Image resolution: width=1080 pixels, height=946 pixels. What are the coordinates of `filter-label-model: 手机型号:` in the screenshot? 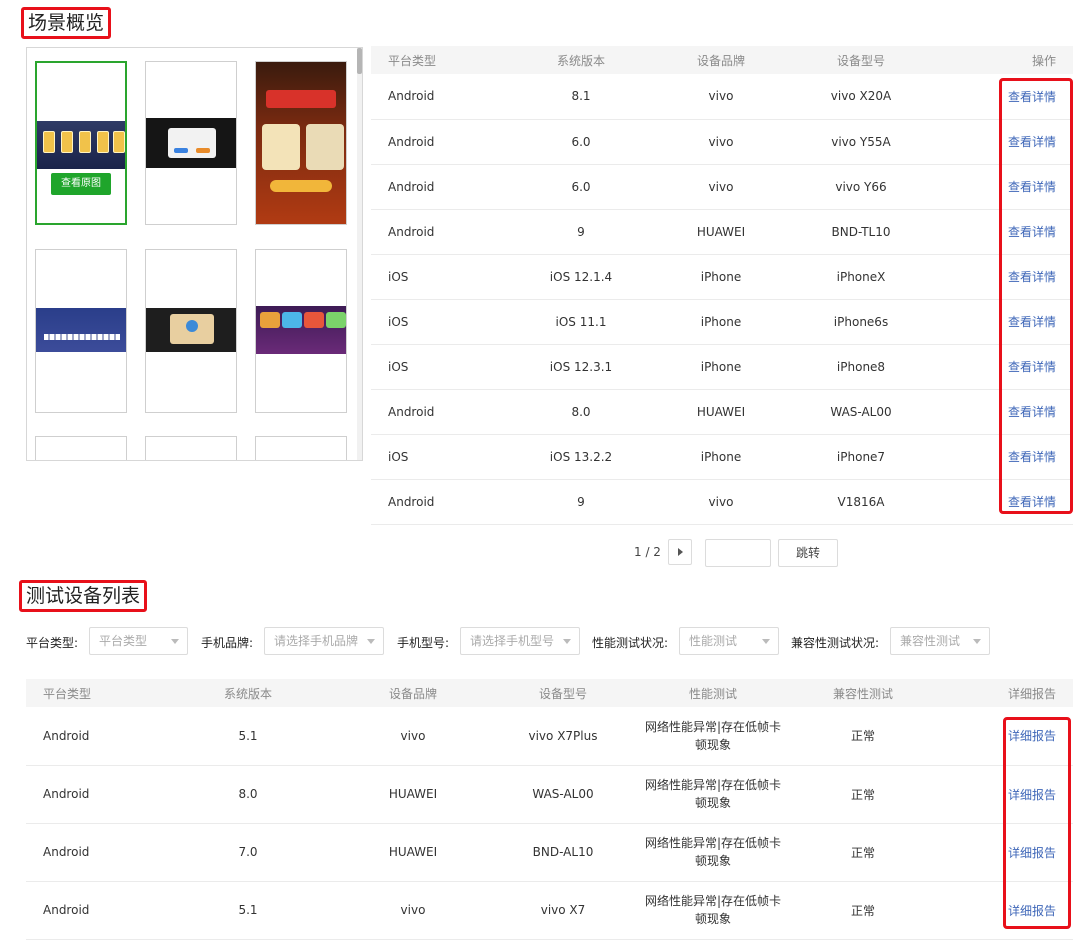 It's located at (423, 643).